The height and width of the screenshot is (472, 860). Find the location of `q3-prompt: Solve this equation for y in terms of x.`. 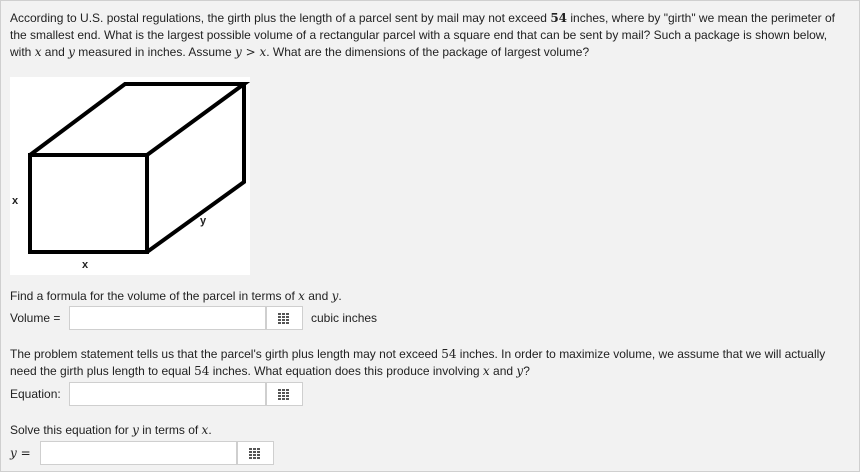

q3-prompt: Solve this equation for y in terms of x. is located at coordinates (111, 430).